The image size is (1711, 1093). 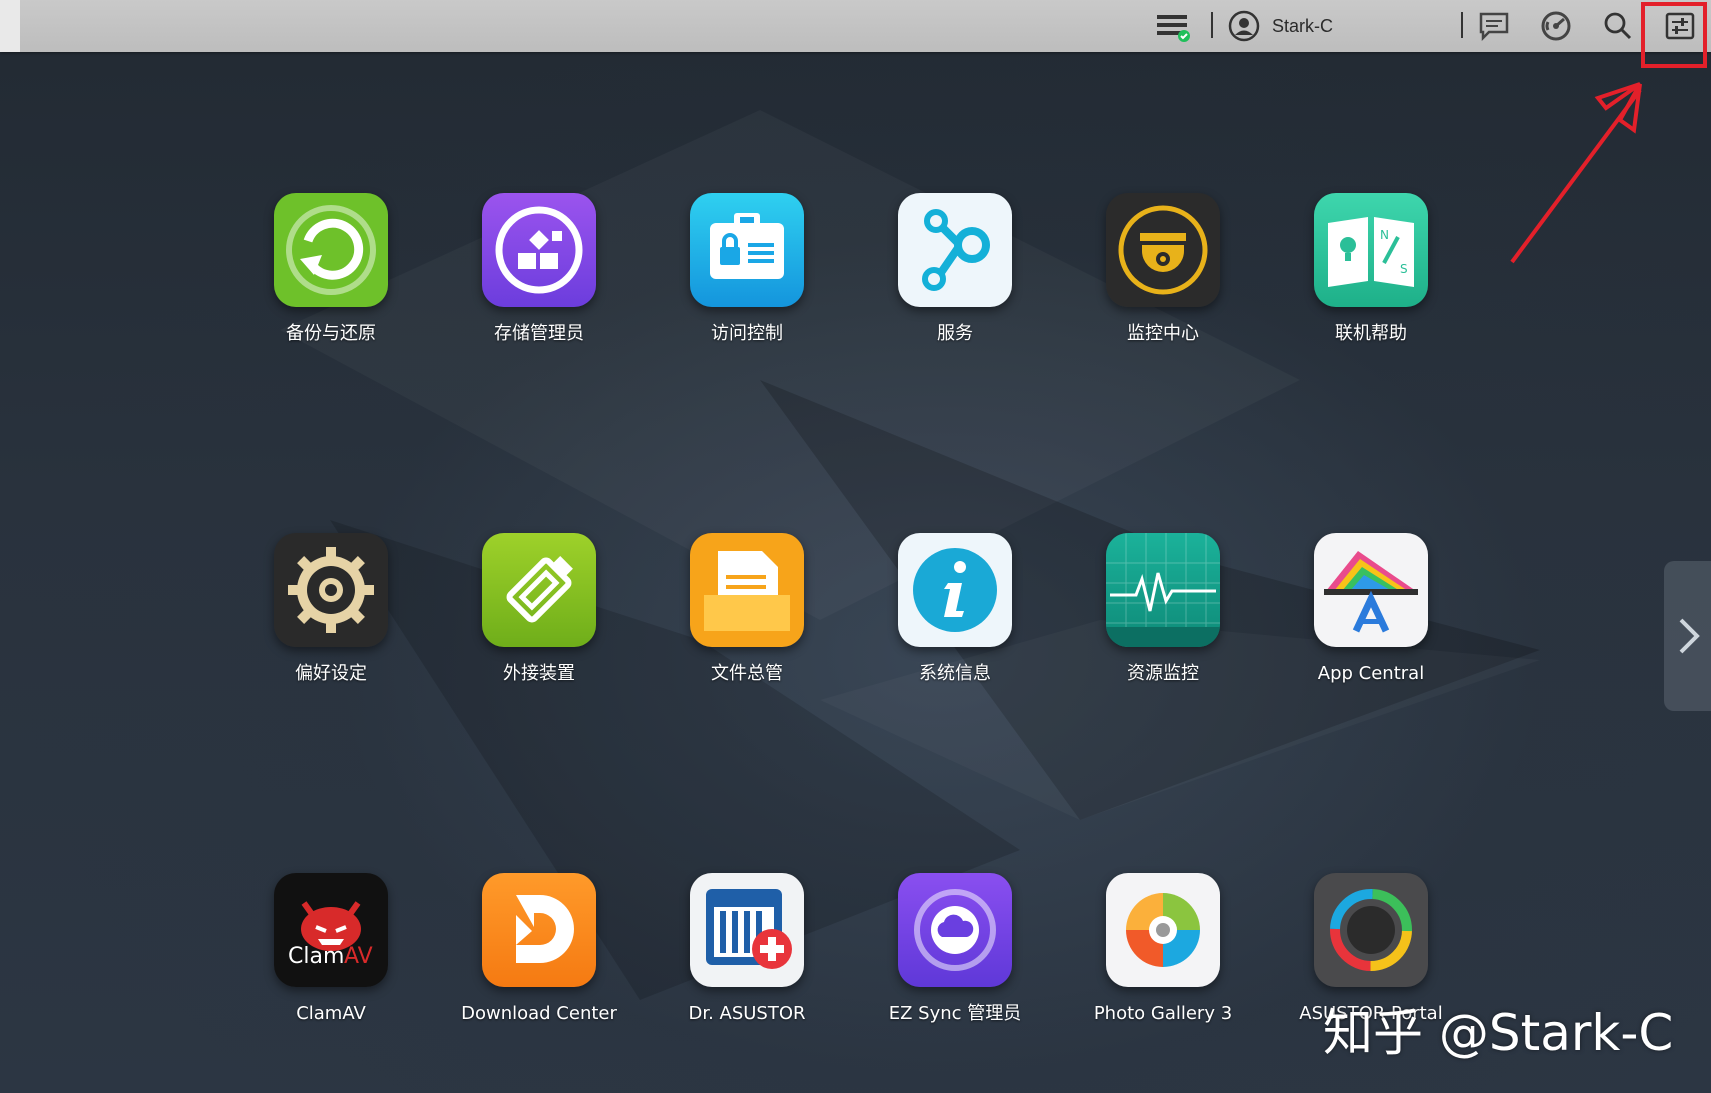 What do you see at coordinates (1498, 1033) in the screenshot?
I see `watermark-text: 知乎 @Stark-C` at bounding box center [1498, 1033].